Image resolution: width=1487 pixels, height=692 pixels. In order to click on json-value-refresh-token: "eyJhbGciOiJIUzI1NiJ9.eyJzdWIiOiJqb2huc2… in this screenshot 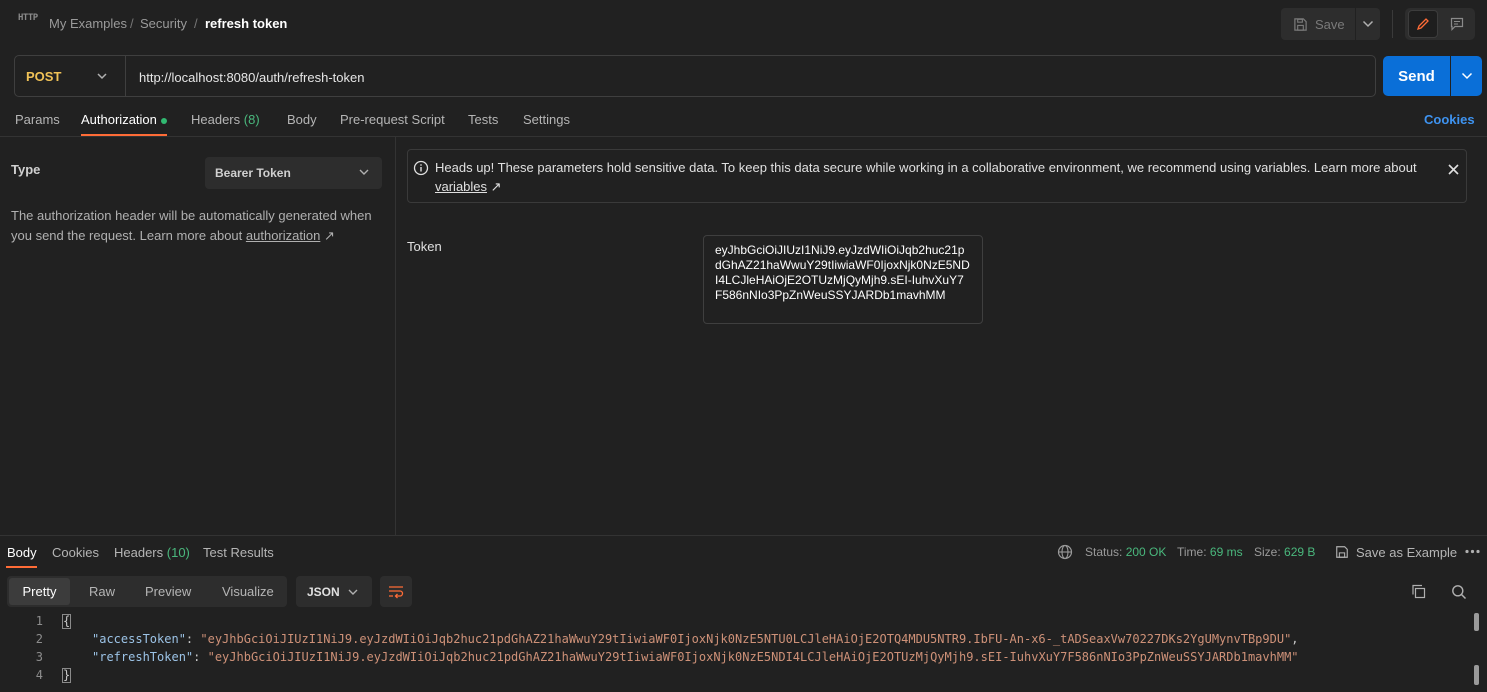, I will do `click(753, 657)`.